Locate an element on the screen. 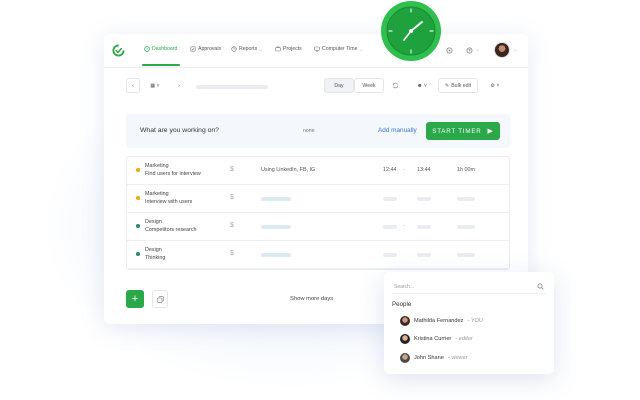  entry-duration: 1h 00m is located at coordinates (466, 170).